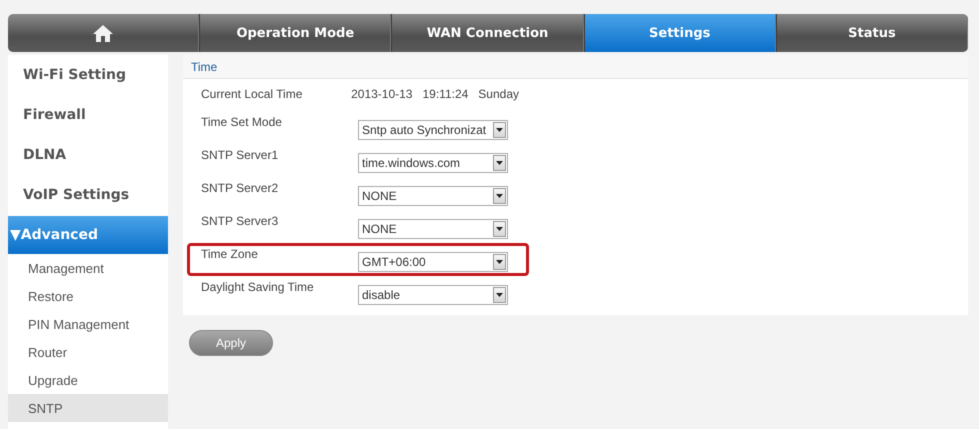 Image resolution: width=979 pixels, height=429 pixels. Describe the element at coordinates (88, 195) in the screenshot. I see `sidebar-item: VoIP Settings` at that location.